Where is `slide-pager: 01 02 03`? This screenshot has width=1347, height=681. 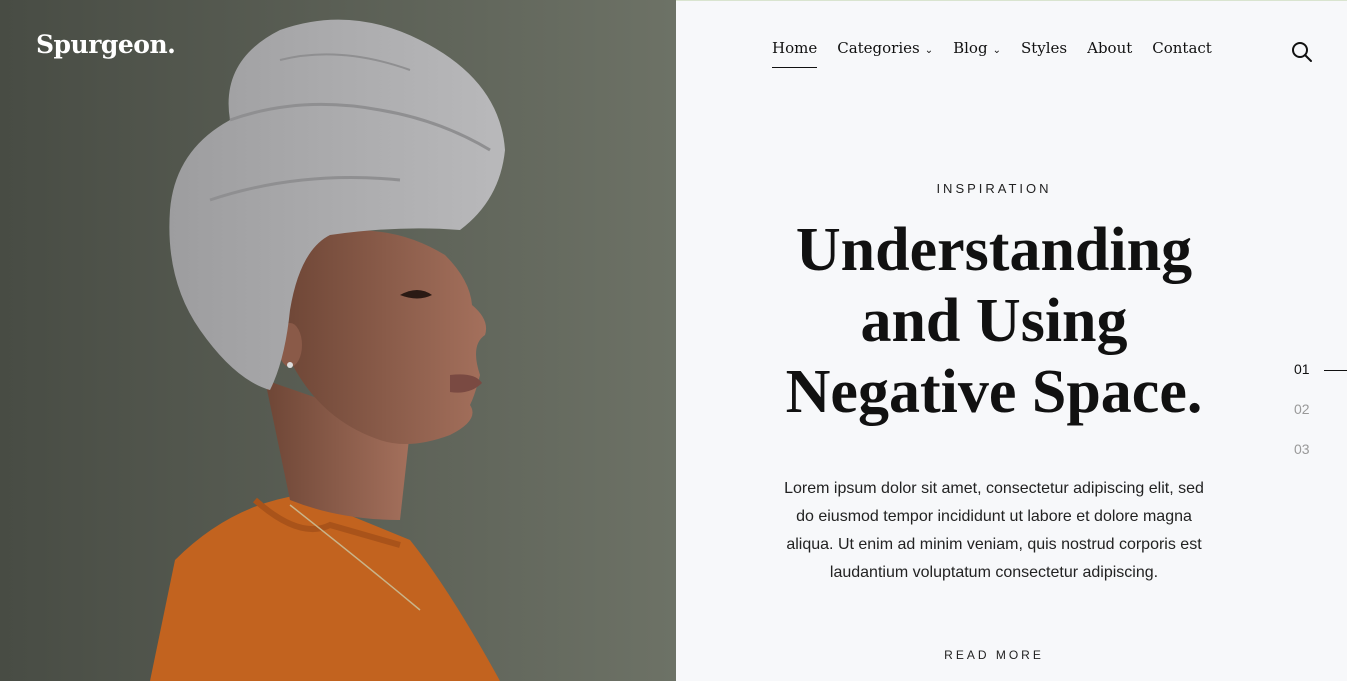 slide-pager: 01 02 03 is located at coordinates (1320, 421).